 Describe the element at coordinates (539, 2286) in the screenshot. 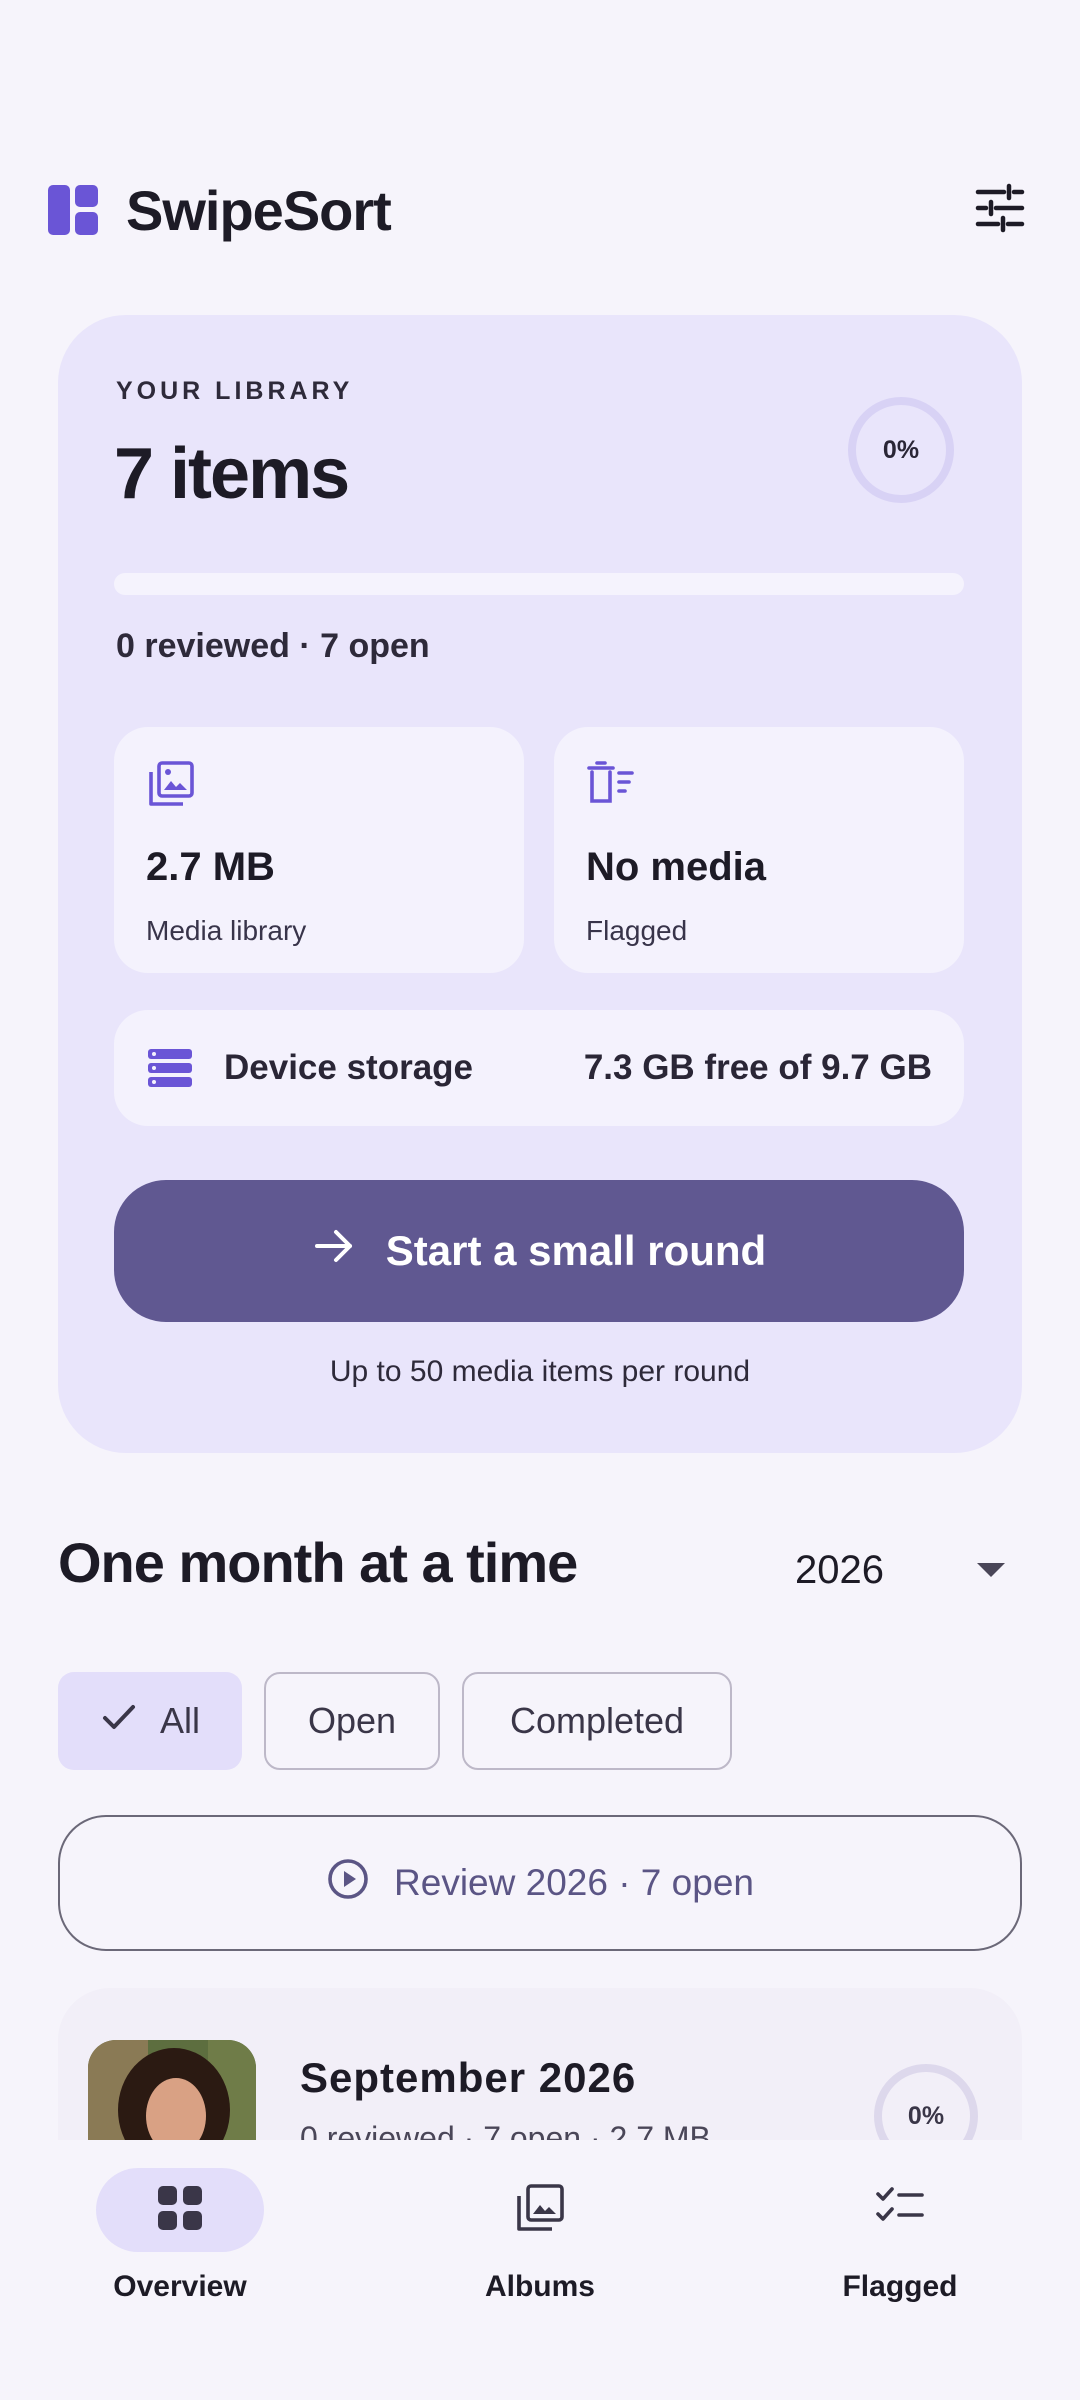

I see `nav-label-albums: Albums` at that location.